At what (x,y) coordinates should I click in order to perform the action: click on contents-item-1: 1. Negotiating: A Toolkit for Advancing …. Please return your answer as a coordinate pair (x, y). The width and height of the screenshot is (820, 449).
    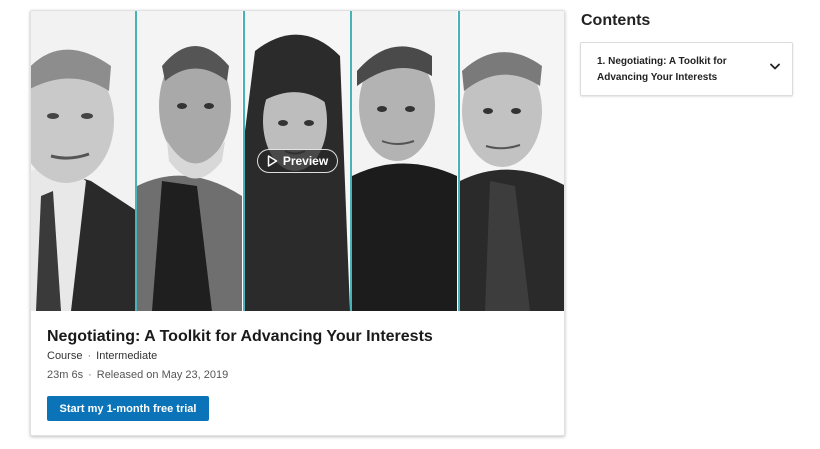
    Looking at the image, I should click on (686, 69).